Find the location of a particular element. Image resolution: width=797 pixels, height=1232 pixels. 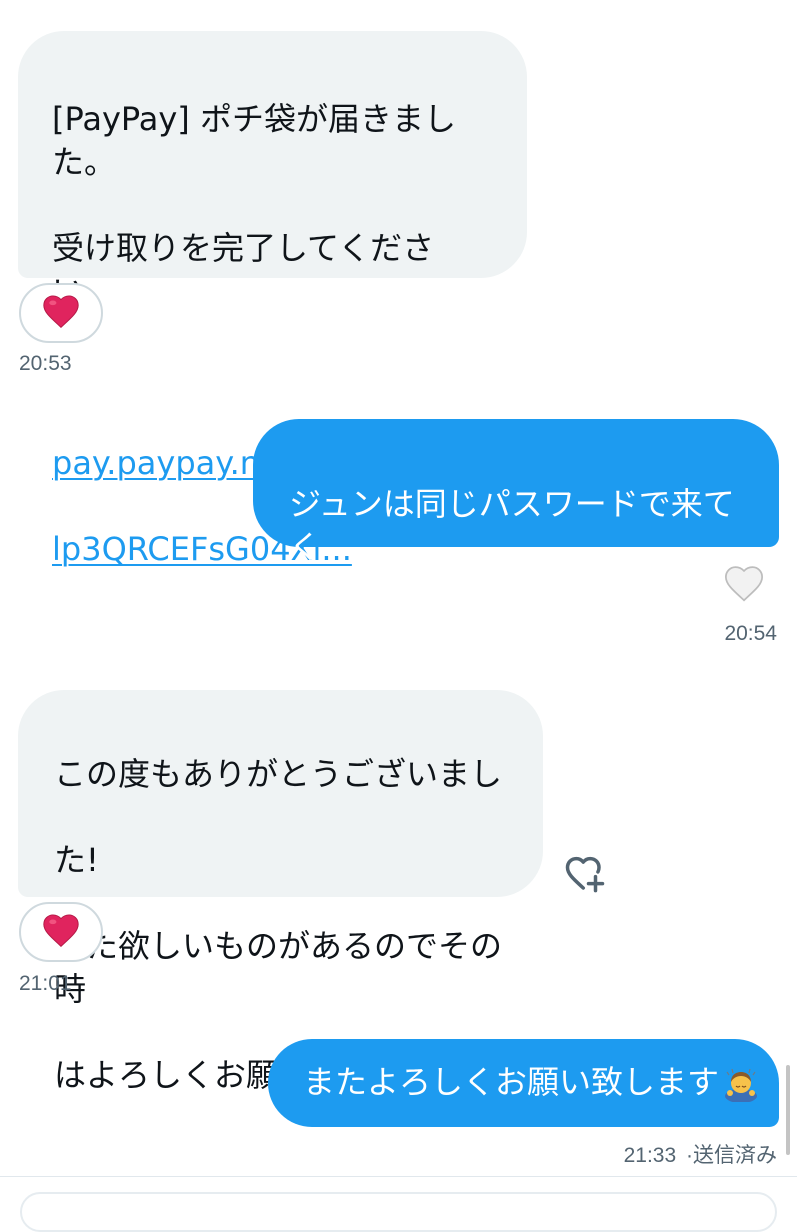

outgoing-message-bubble: またよろしくお願い致します is located at coordinates (523, 1083).